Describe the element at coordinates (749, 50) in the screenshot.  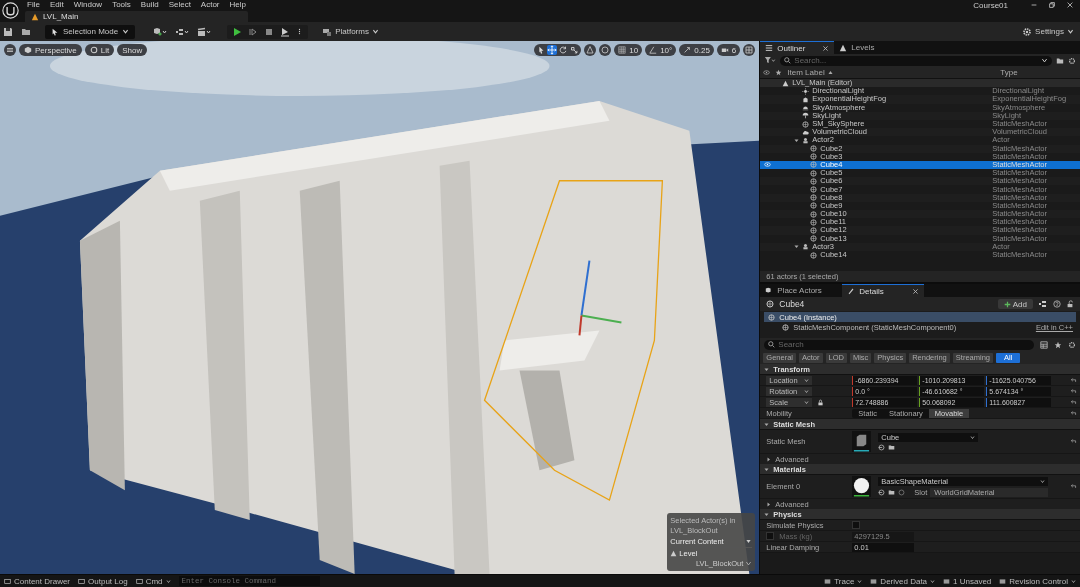
I see `layout-icon` at that location.